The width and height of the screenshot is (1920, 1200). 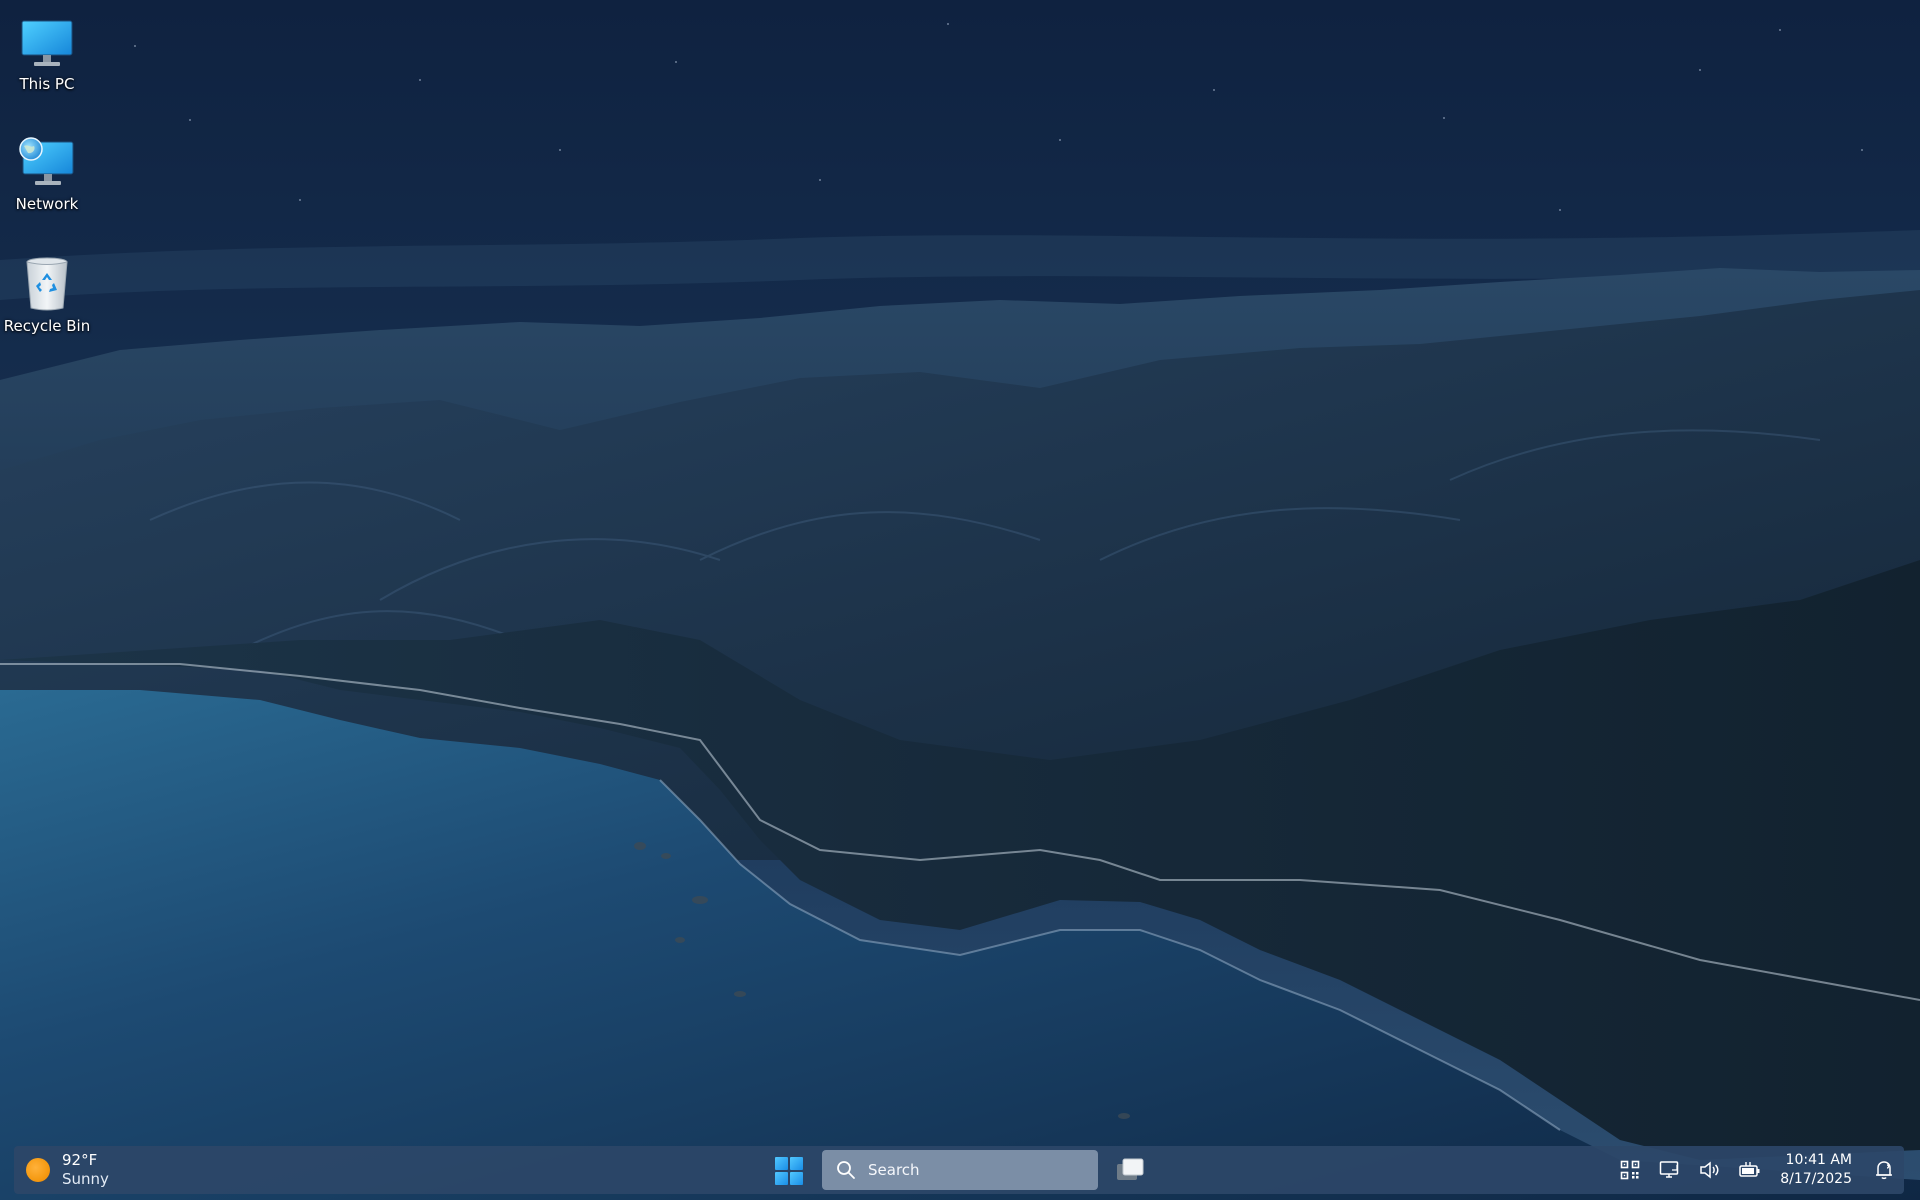 What do you see at coordinates (47, 160) in the screenshot?
I see `network-icon` at bounding box center [47, 160].